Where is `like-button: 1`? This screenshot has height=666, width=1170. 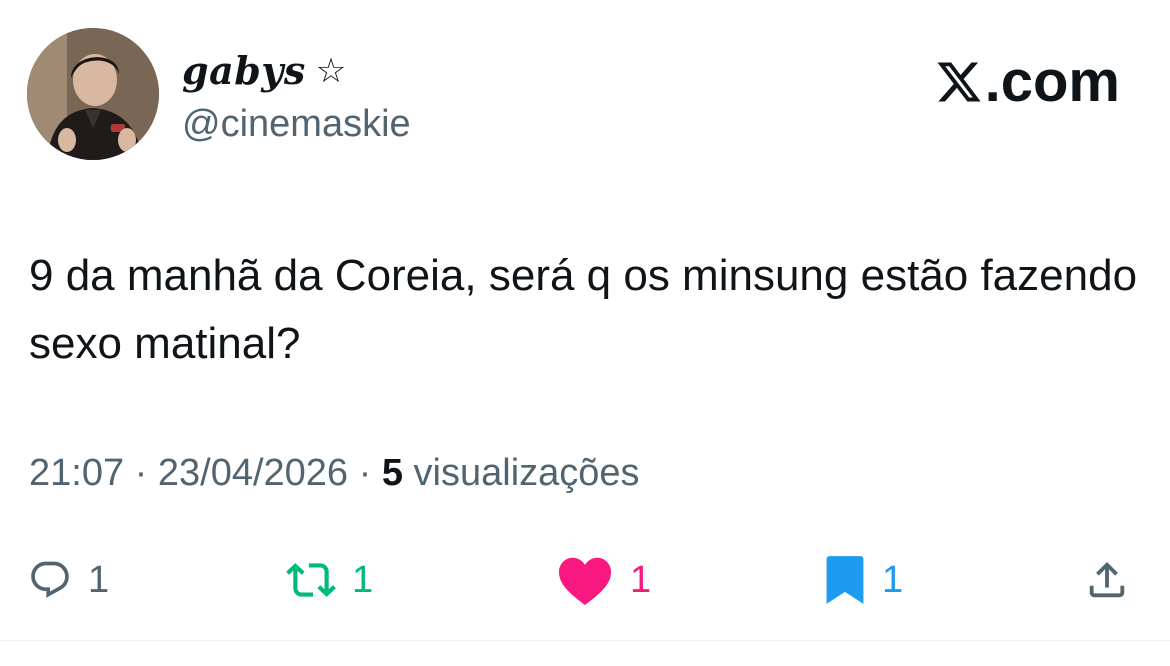 like-button: 1 is located at coordinates (603, 580).